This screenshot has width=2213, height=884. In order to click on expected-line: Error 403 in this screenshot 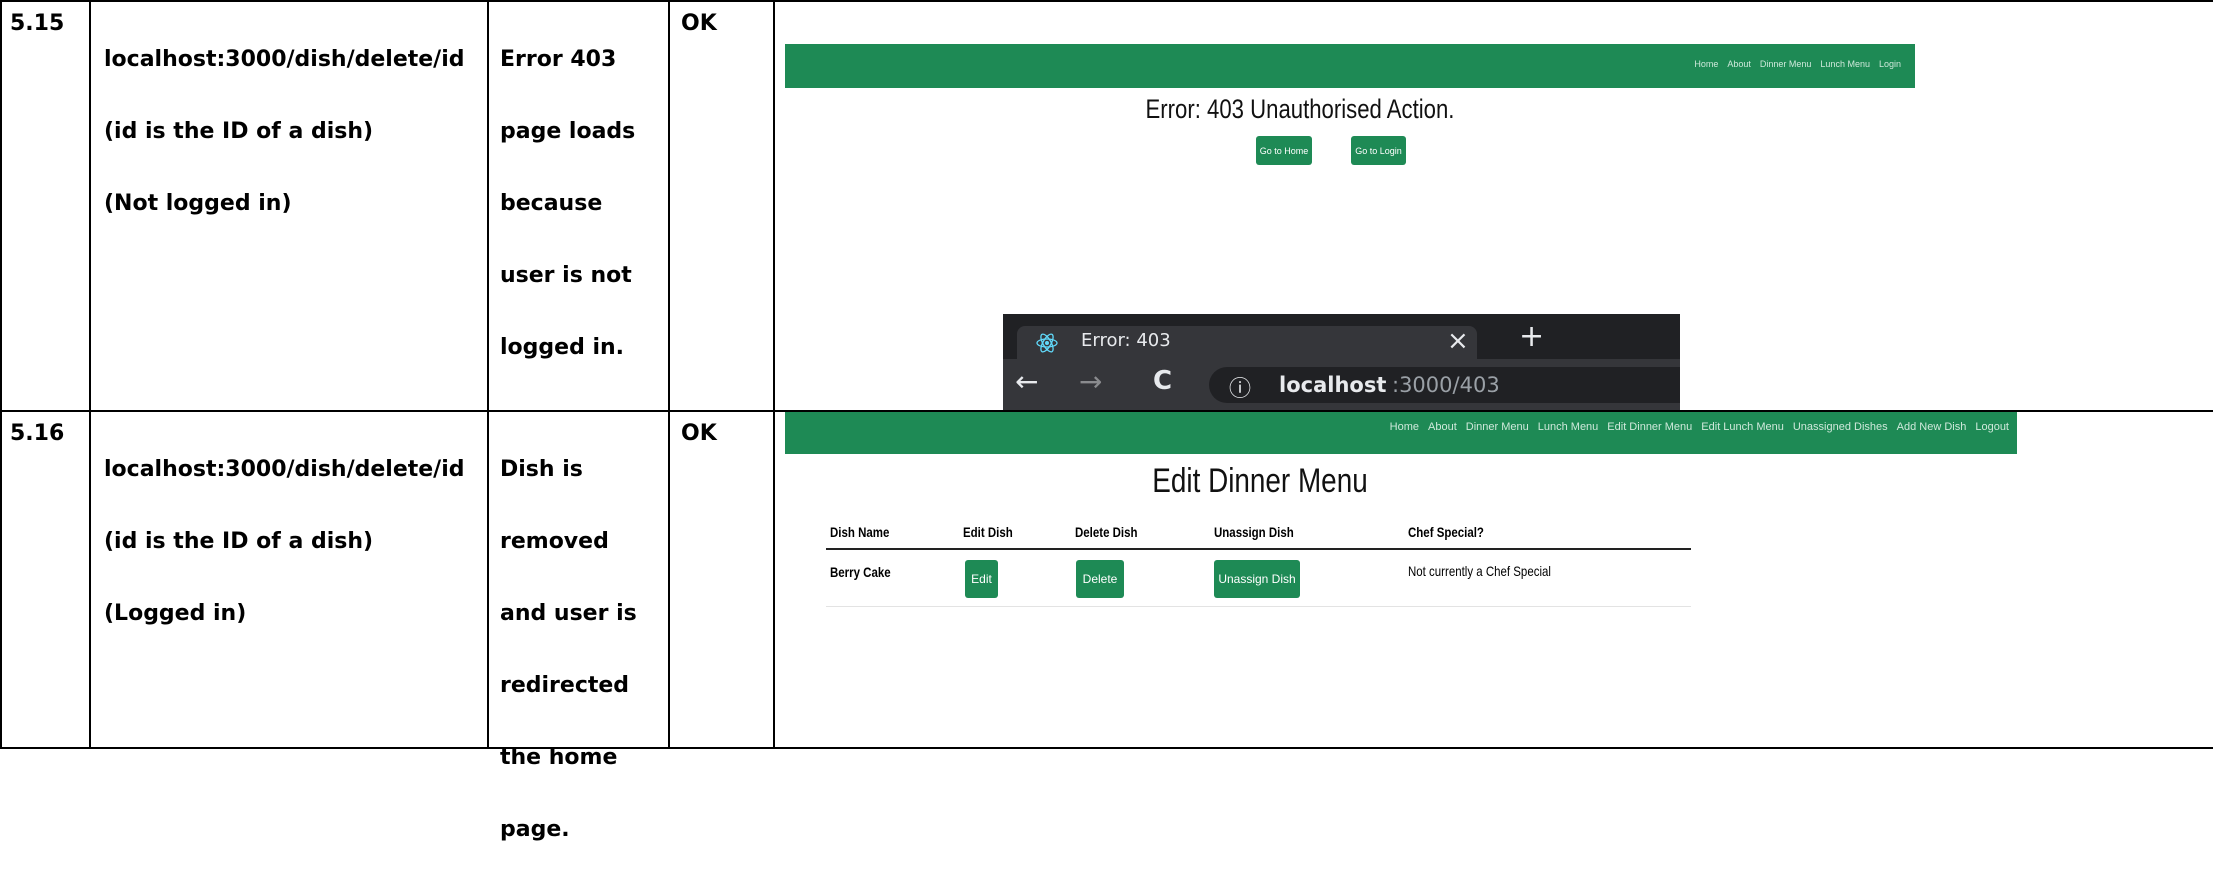, I will do `click(558, 59)`.